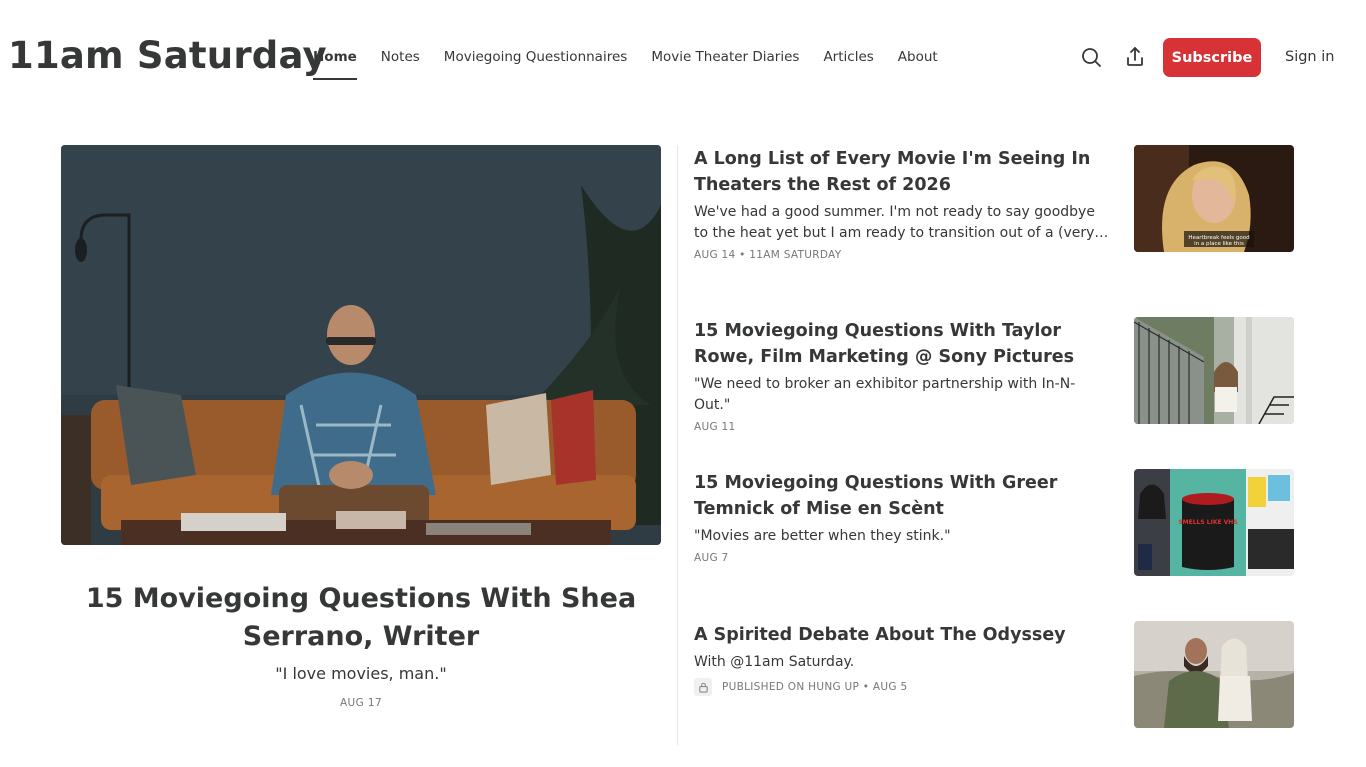  What do you see at coordinates (1207, 522) in the screenshot?
I see `candle-label: SMELLS LIKE VHS` at bounding box center [1207, 522].